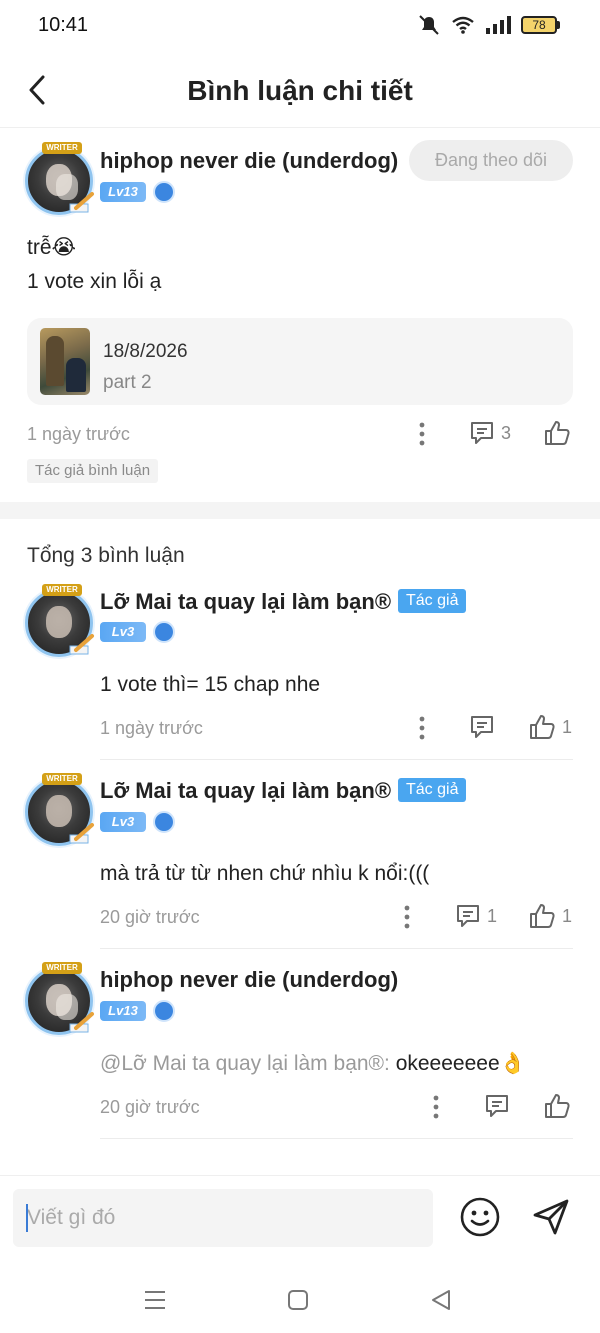 Image resolution: width=600 pixels, height=1333 pixels. I want to click on menu-icon, so click(155, 1300).